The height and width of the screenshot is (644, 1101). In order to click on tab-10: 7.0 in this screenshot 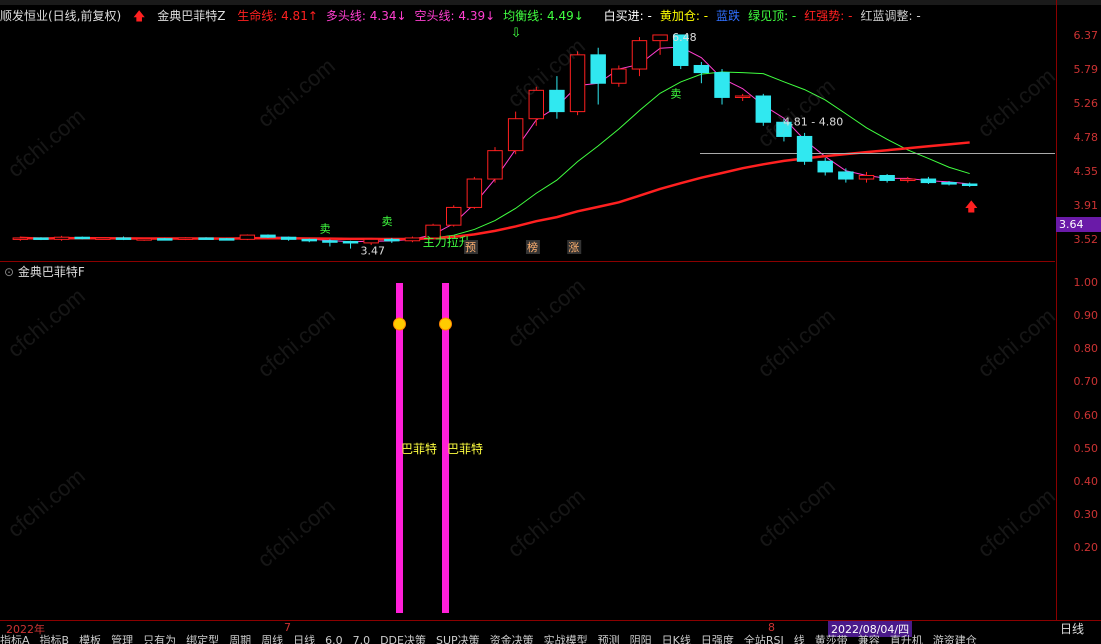, I will do `click(362, 639)`.